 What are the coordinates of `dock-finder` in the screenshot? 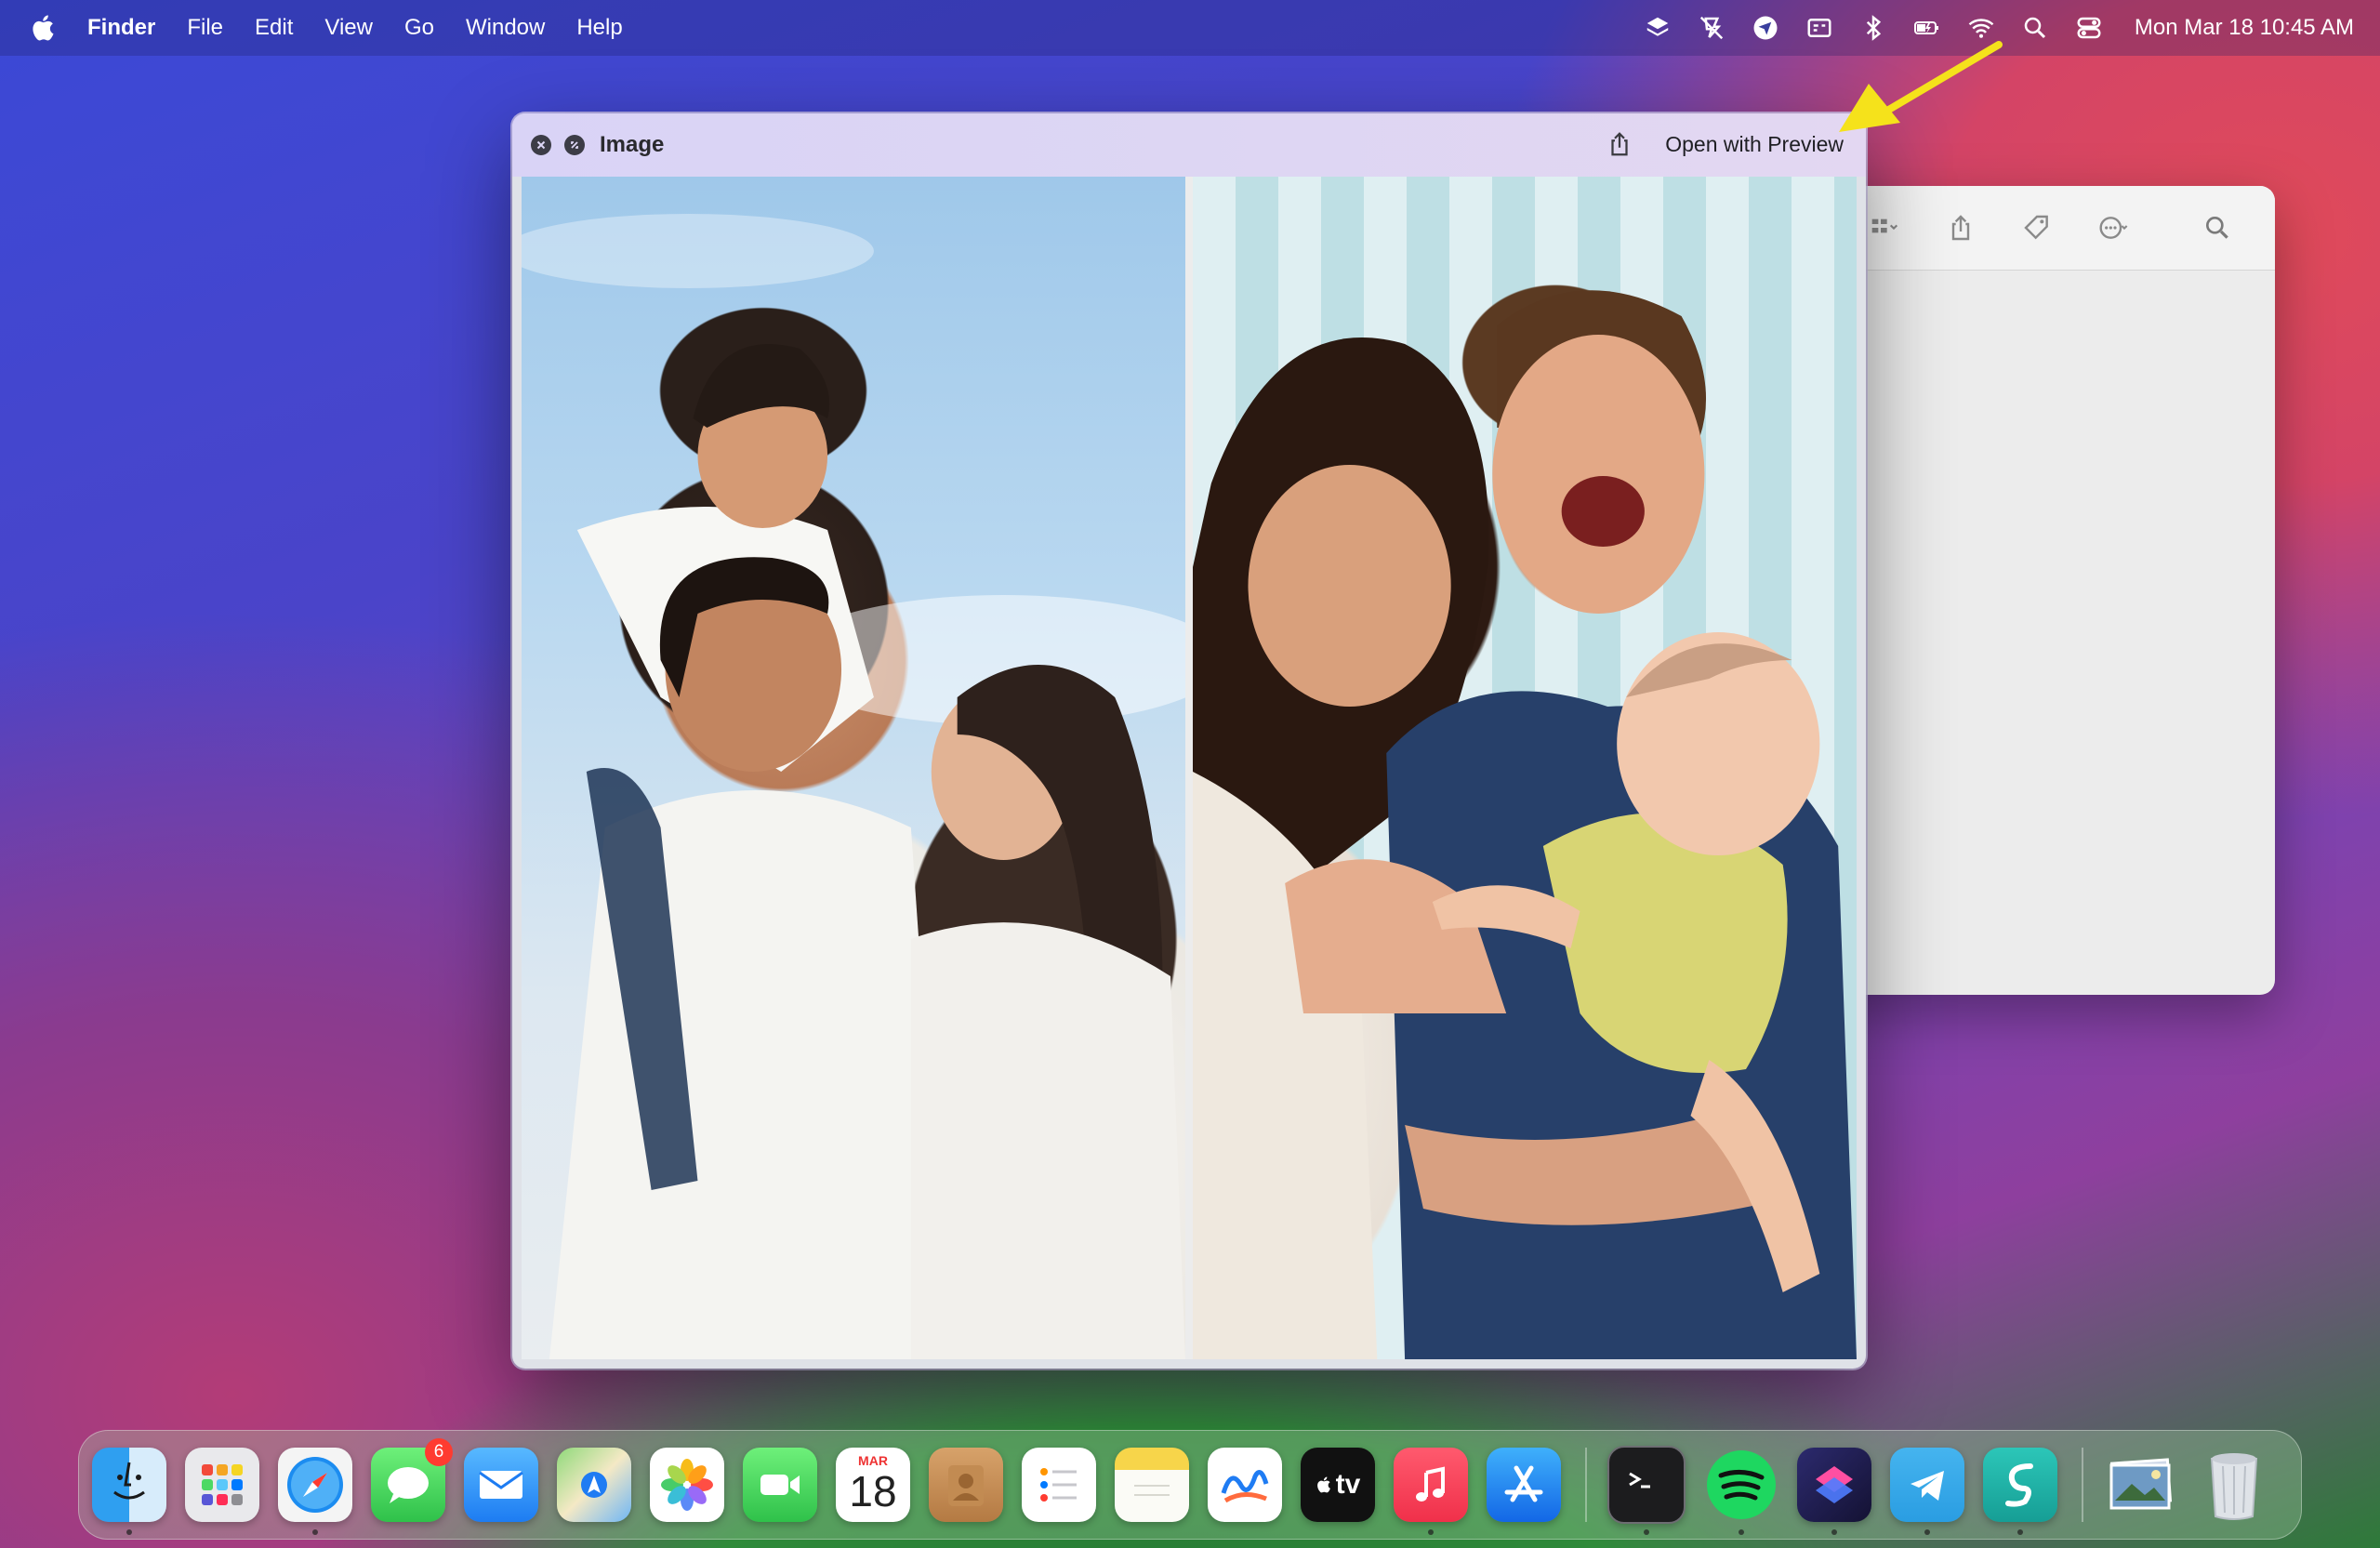 It's located at (129, 1491).